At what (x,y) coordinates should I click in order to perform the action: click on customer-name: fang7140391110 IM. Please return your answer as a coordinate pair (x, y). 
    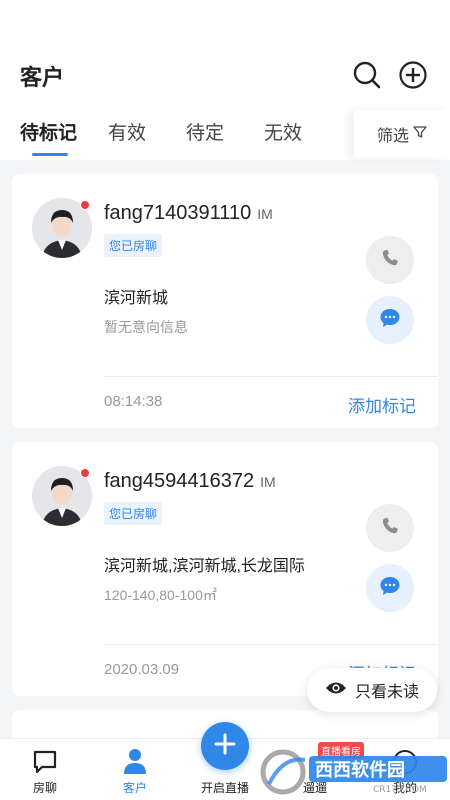
    Looking at the image, I should click on (188, 213).